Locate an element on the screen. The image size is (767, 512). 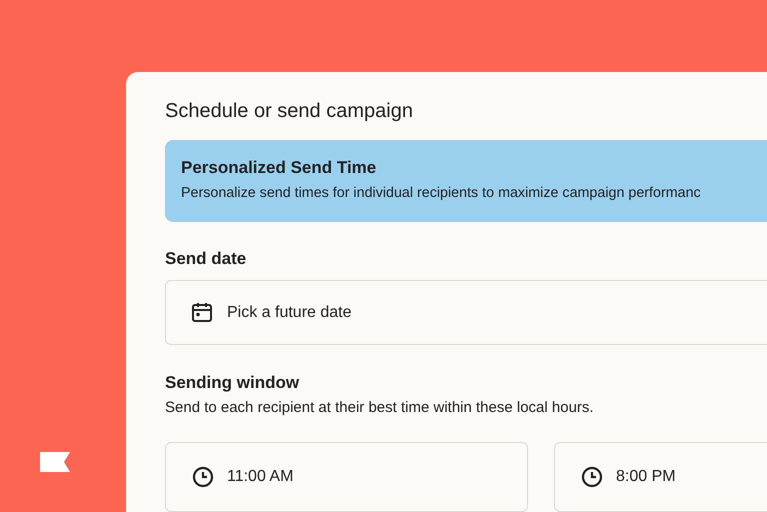
field-label: Sending window is located at coordinates (232, 383).